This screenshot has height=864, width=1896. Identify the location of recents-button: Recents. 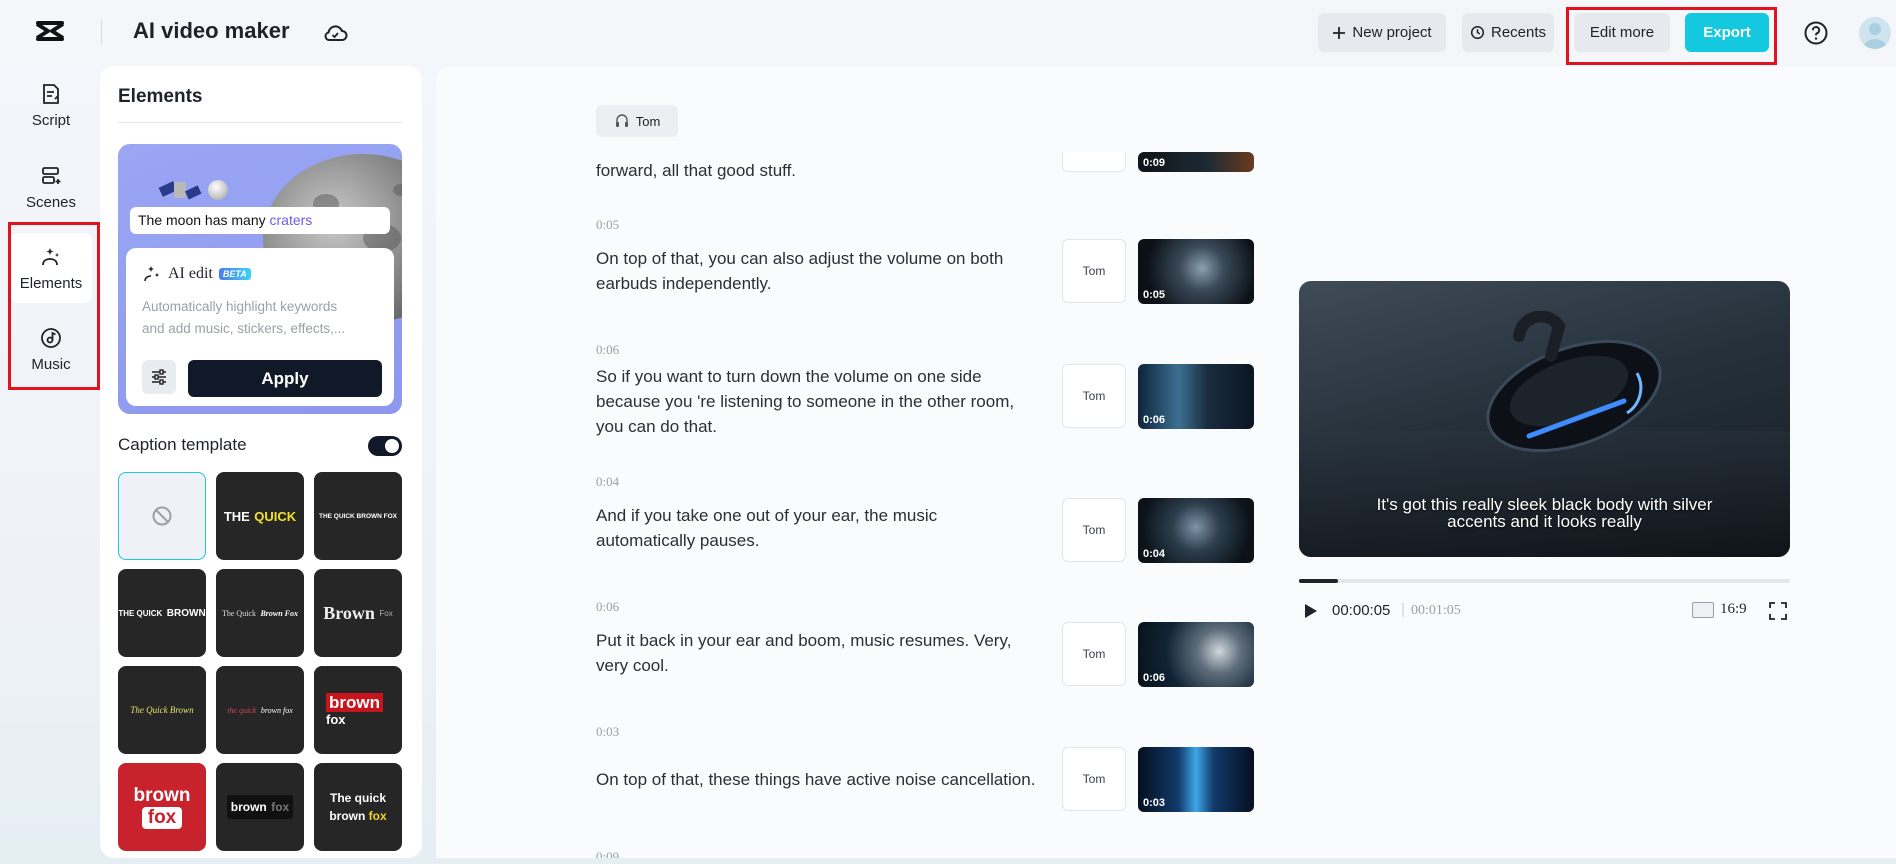
(1508, 32).